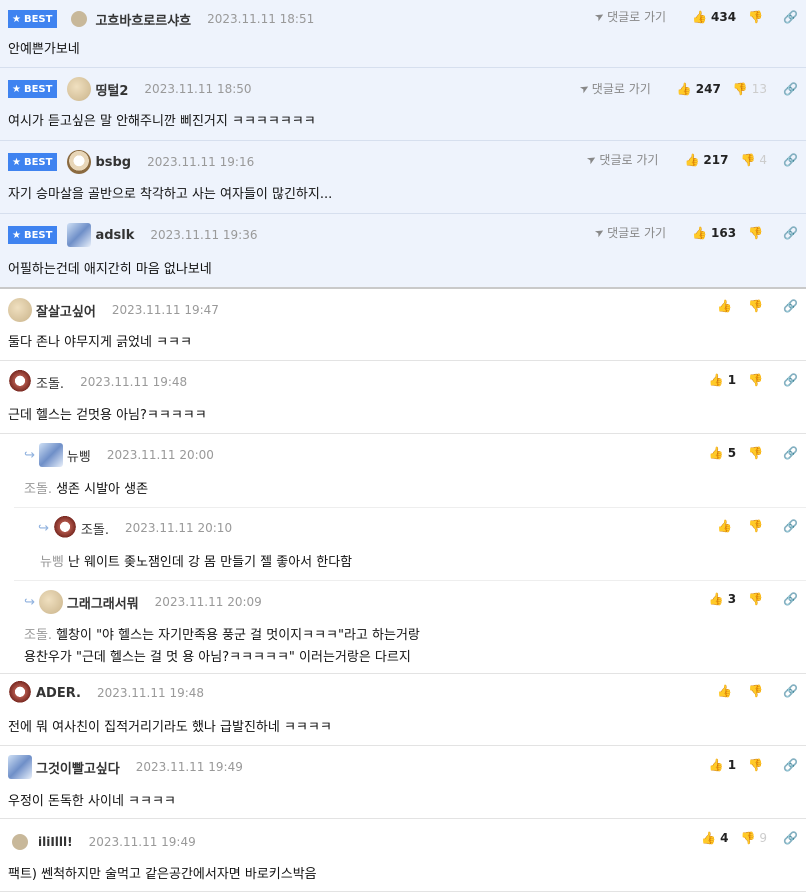  Describe the element at coordinates (79, 455) in the screenshot. I see `nickname: 뉴삥` at that location.